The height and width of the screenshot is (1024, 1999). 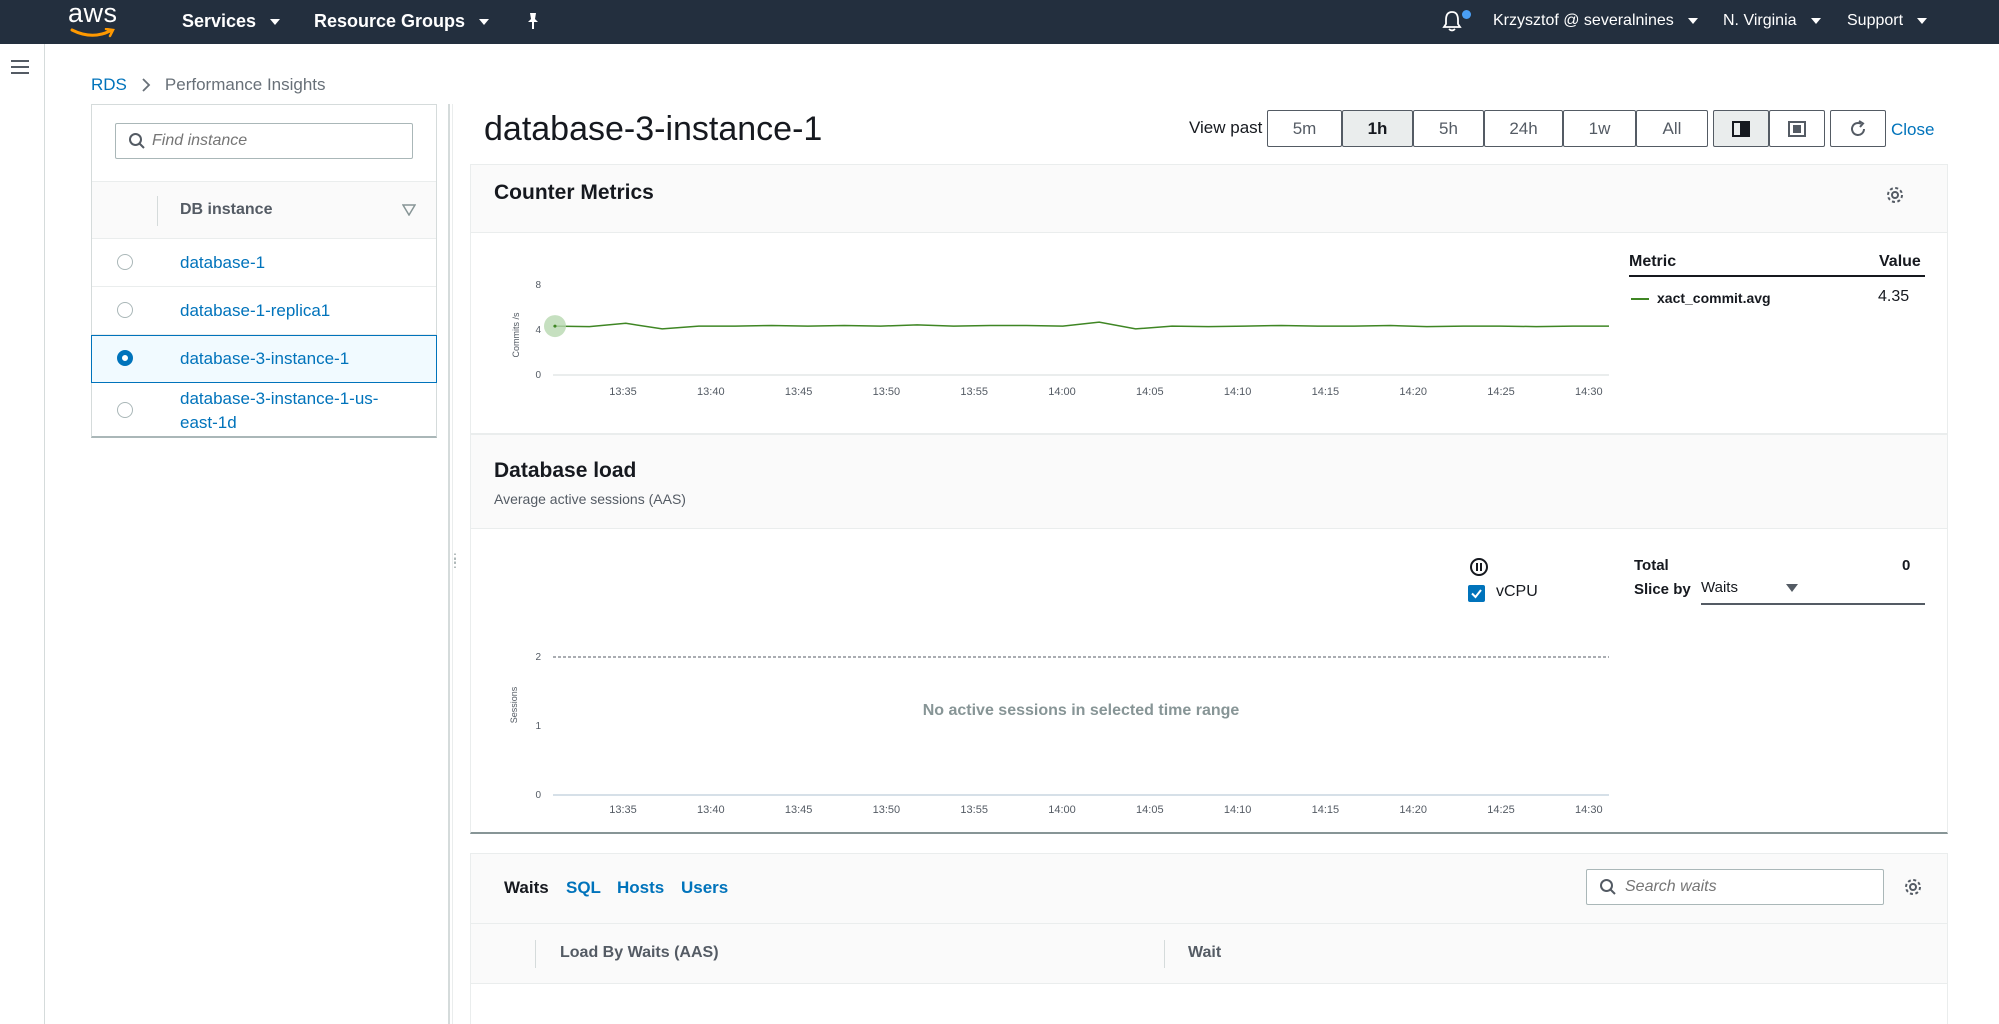 What do you see at coordinates (1452, 21) in the screenshot?
I see `bell-icon` at bounding box center [1452, 21].